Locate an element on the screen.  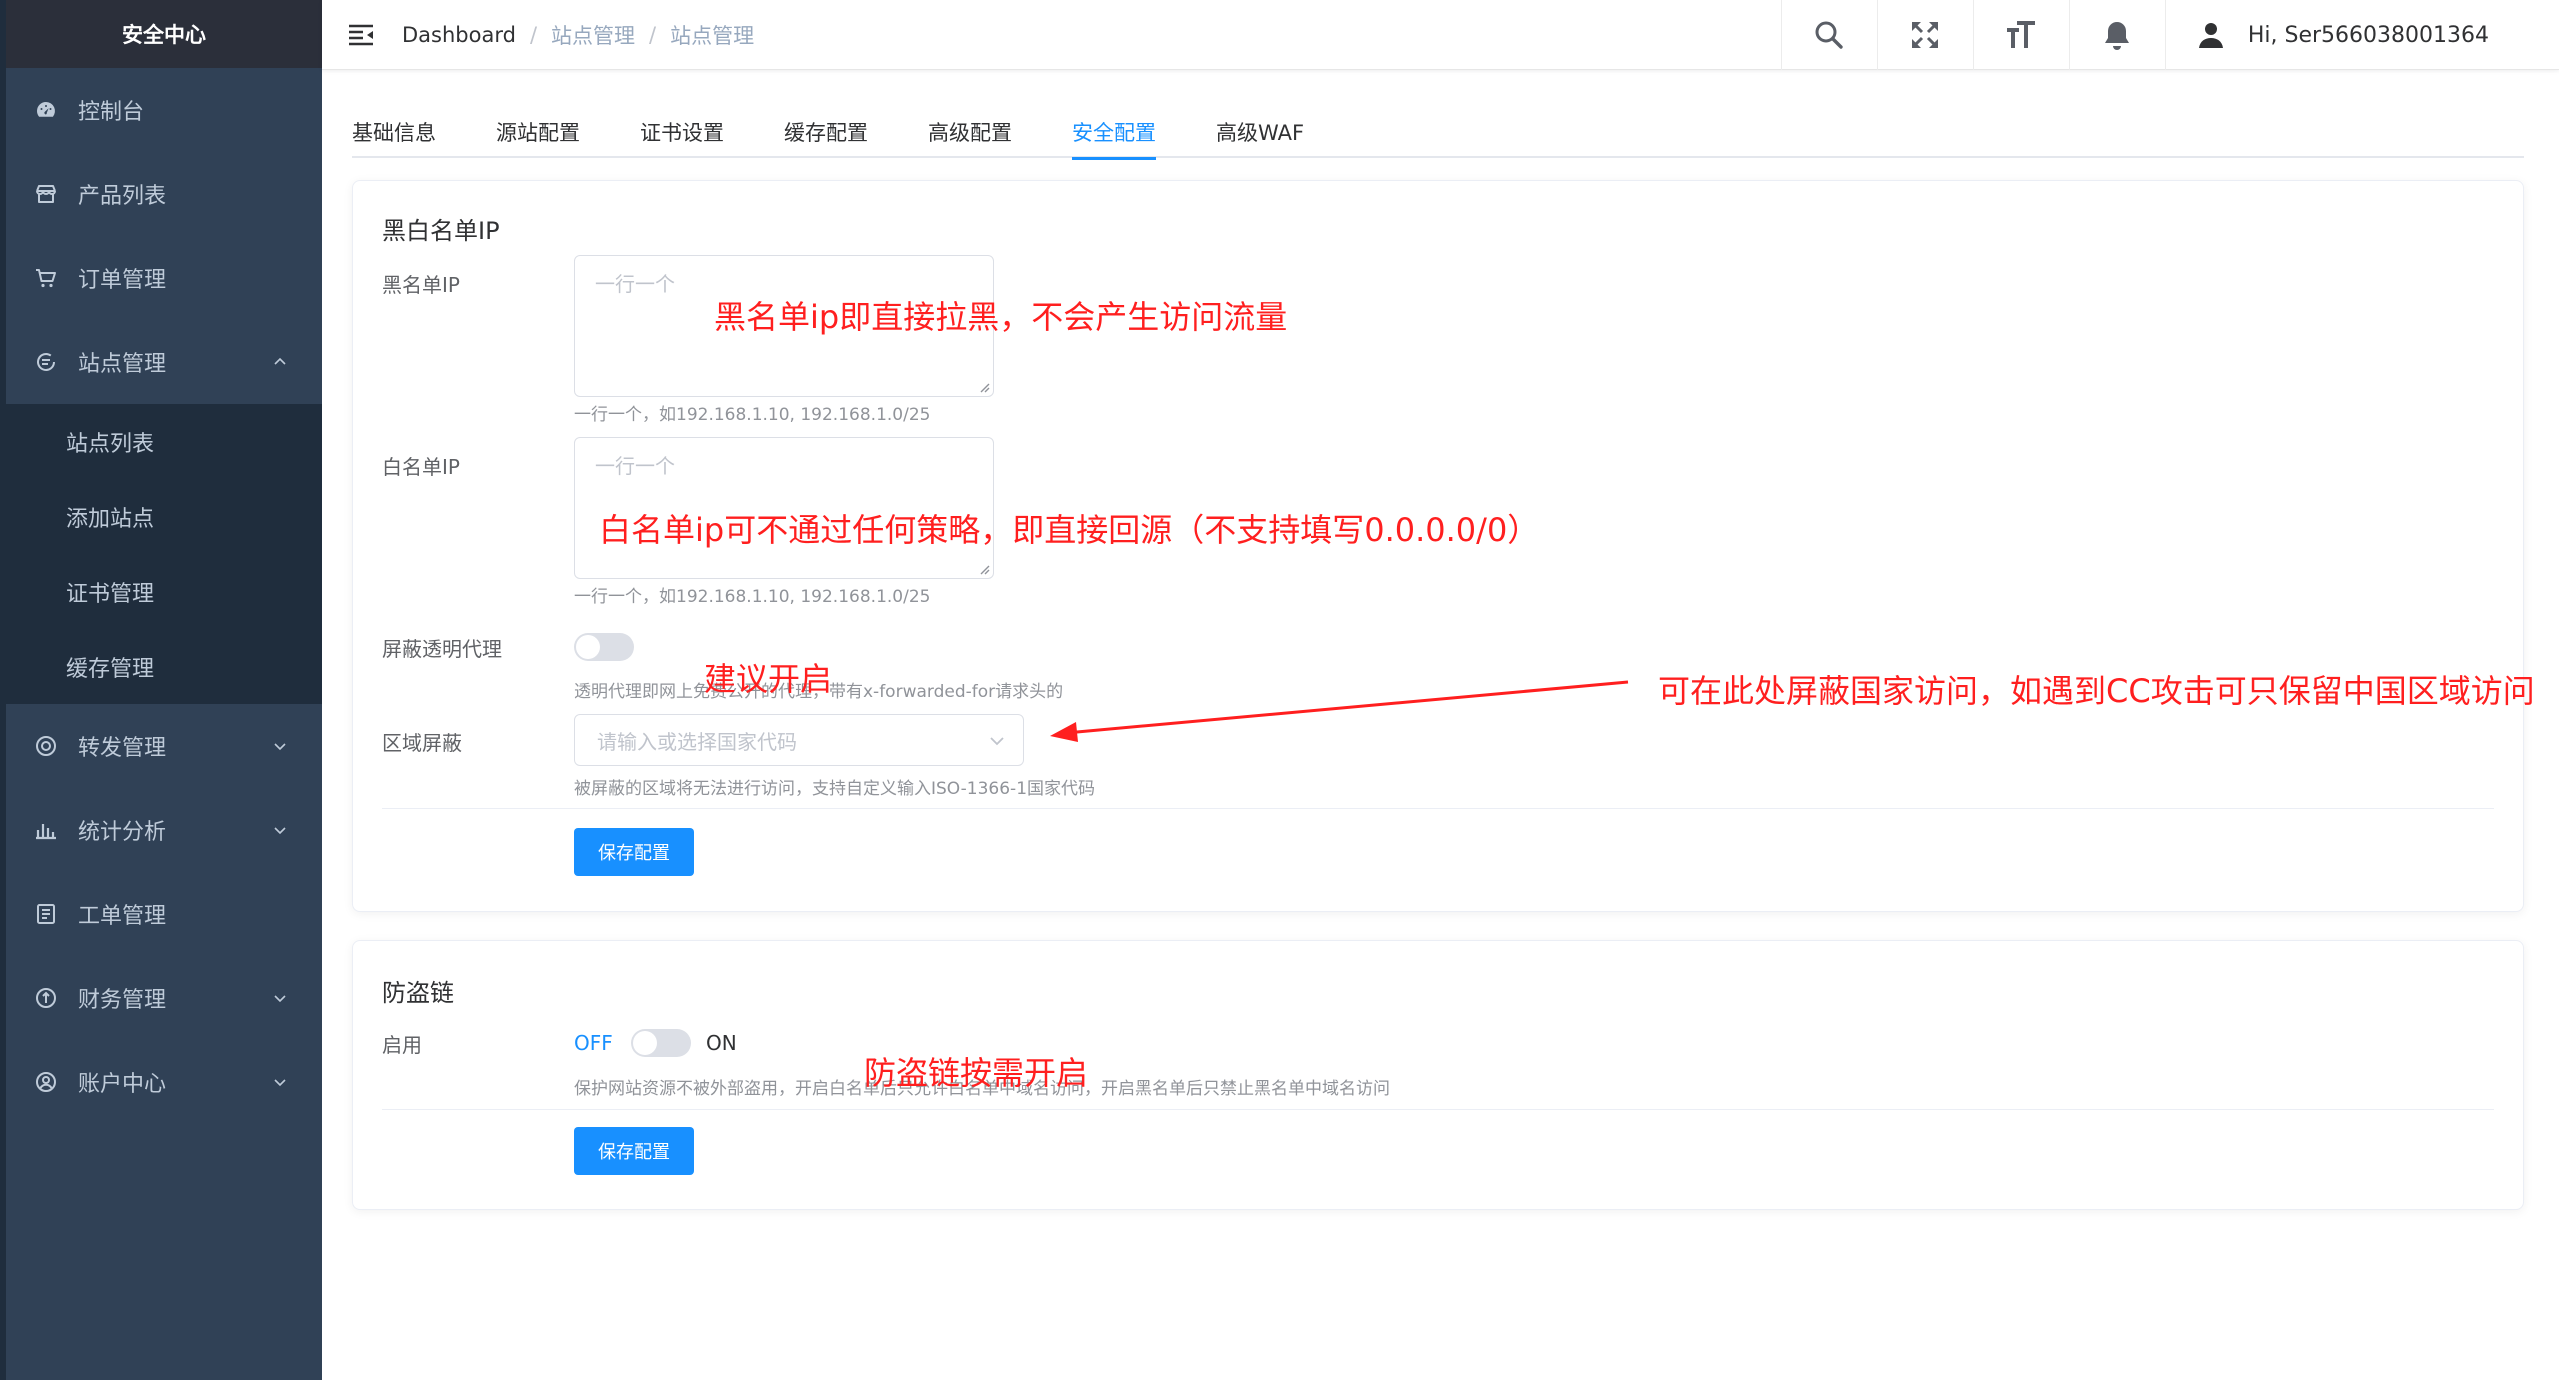
annotation-whitelist: 白名单ip可不通过任何策略，即直接回源（不支持填写0.0.0.0/0） is located at coordinates (1069, 530).